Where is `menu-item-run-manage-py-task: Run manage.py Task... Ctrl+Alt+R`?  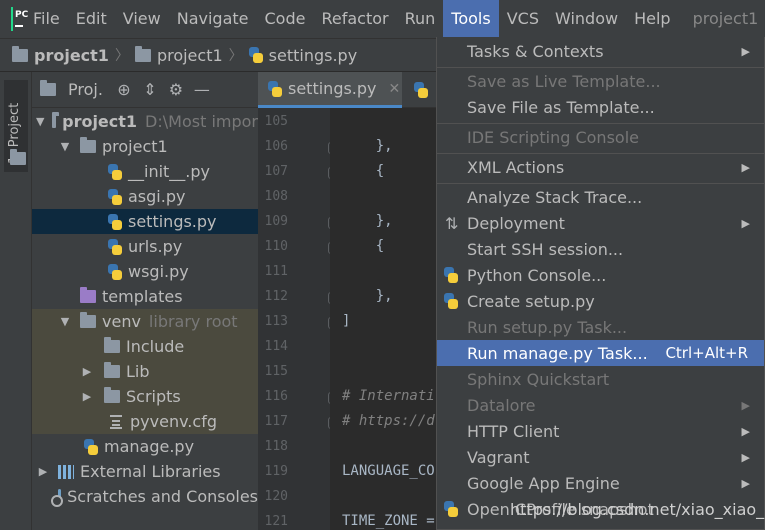
menu-item-run-manage-py-task: Run manage.py Task... Ctrl+Alt+R is located at coordinates (600, 353).